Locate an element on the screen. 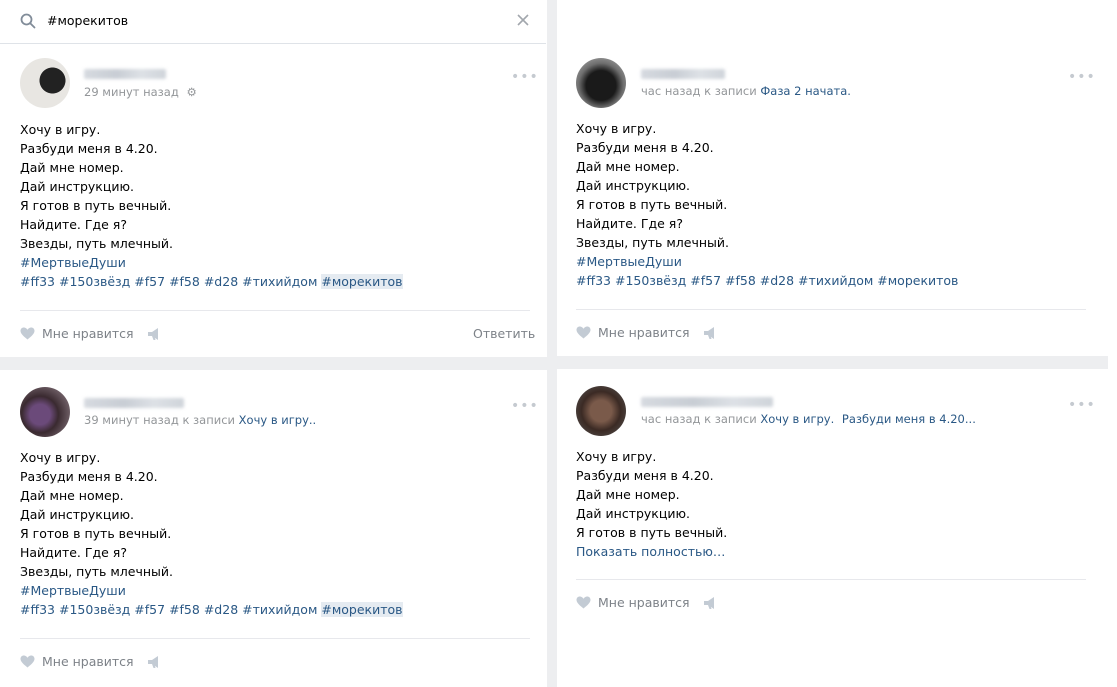 Image resolution: width=1117 pixels, height=687 pixels. reply-ref-link: Фаза 2 начата. is located at coordinates (805, 91).